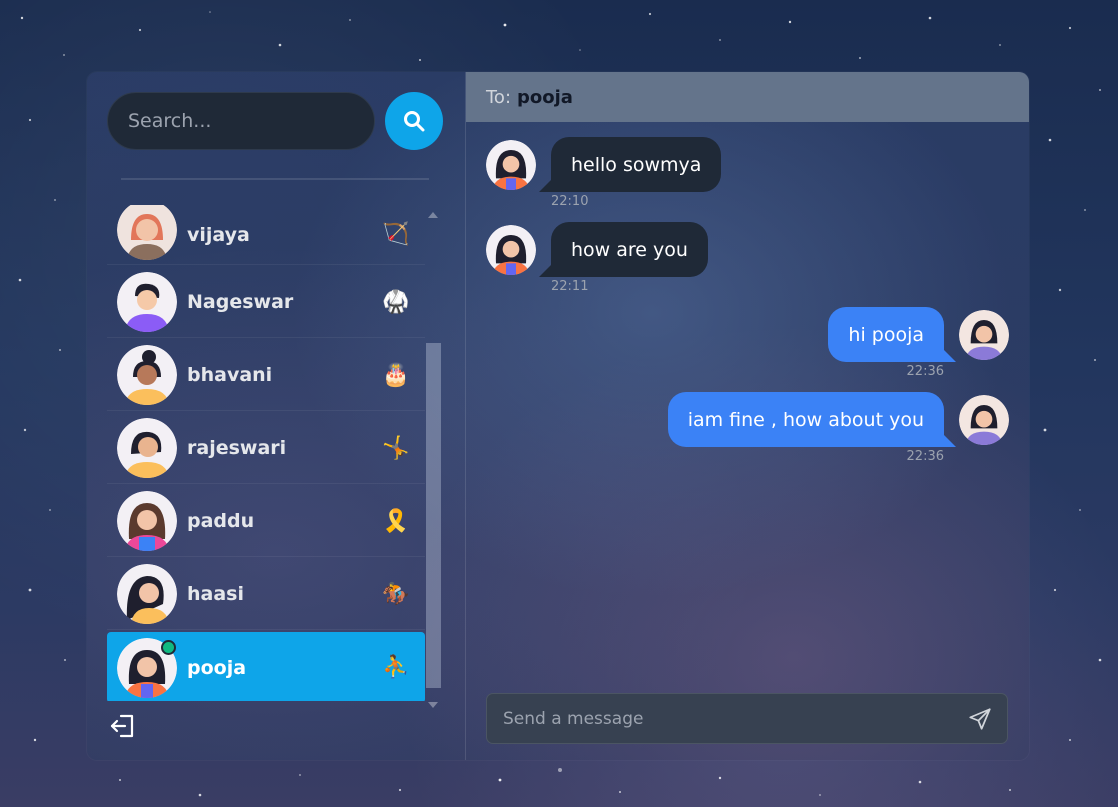 The height and width of the screenshot is (807, 1118). I want to click on contact-haasi: haasi 🏇, so click(266, 594).